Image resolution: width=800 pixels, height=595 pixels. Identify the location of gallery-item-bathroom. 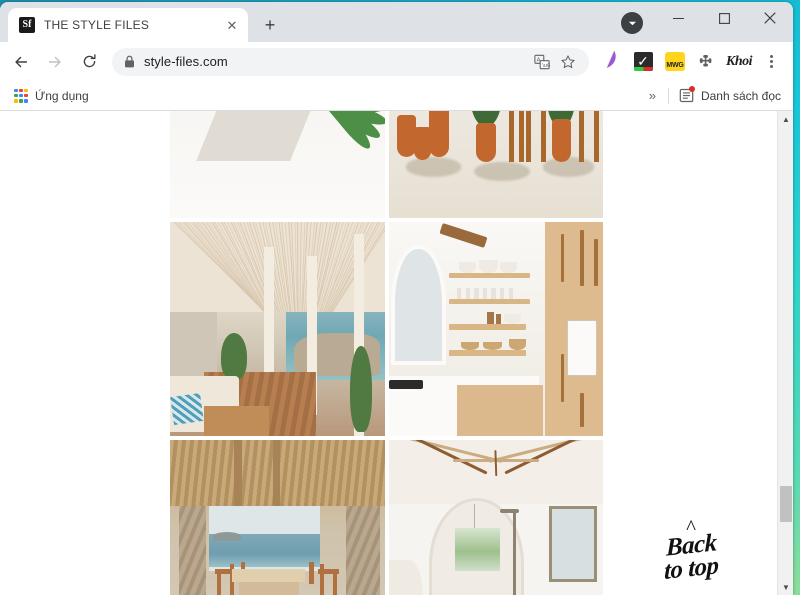
(495, 517).